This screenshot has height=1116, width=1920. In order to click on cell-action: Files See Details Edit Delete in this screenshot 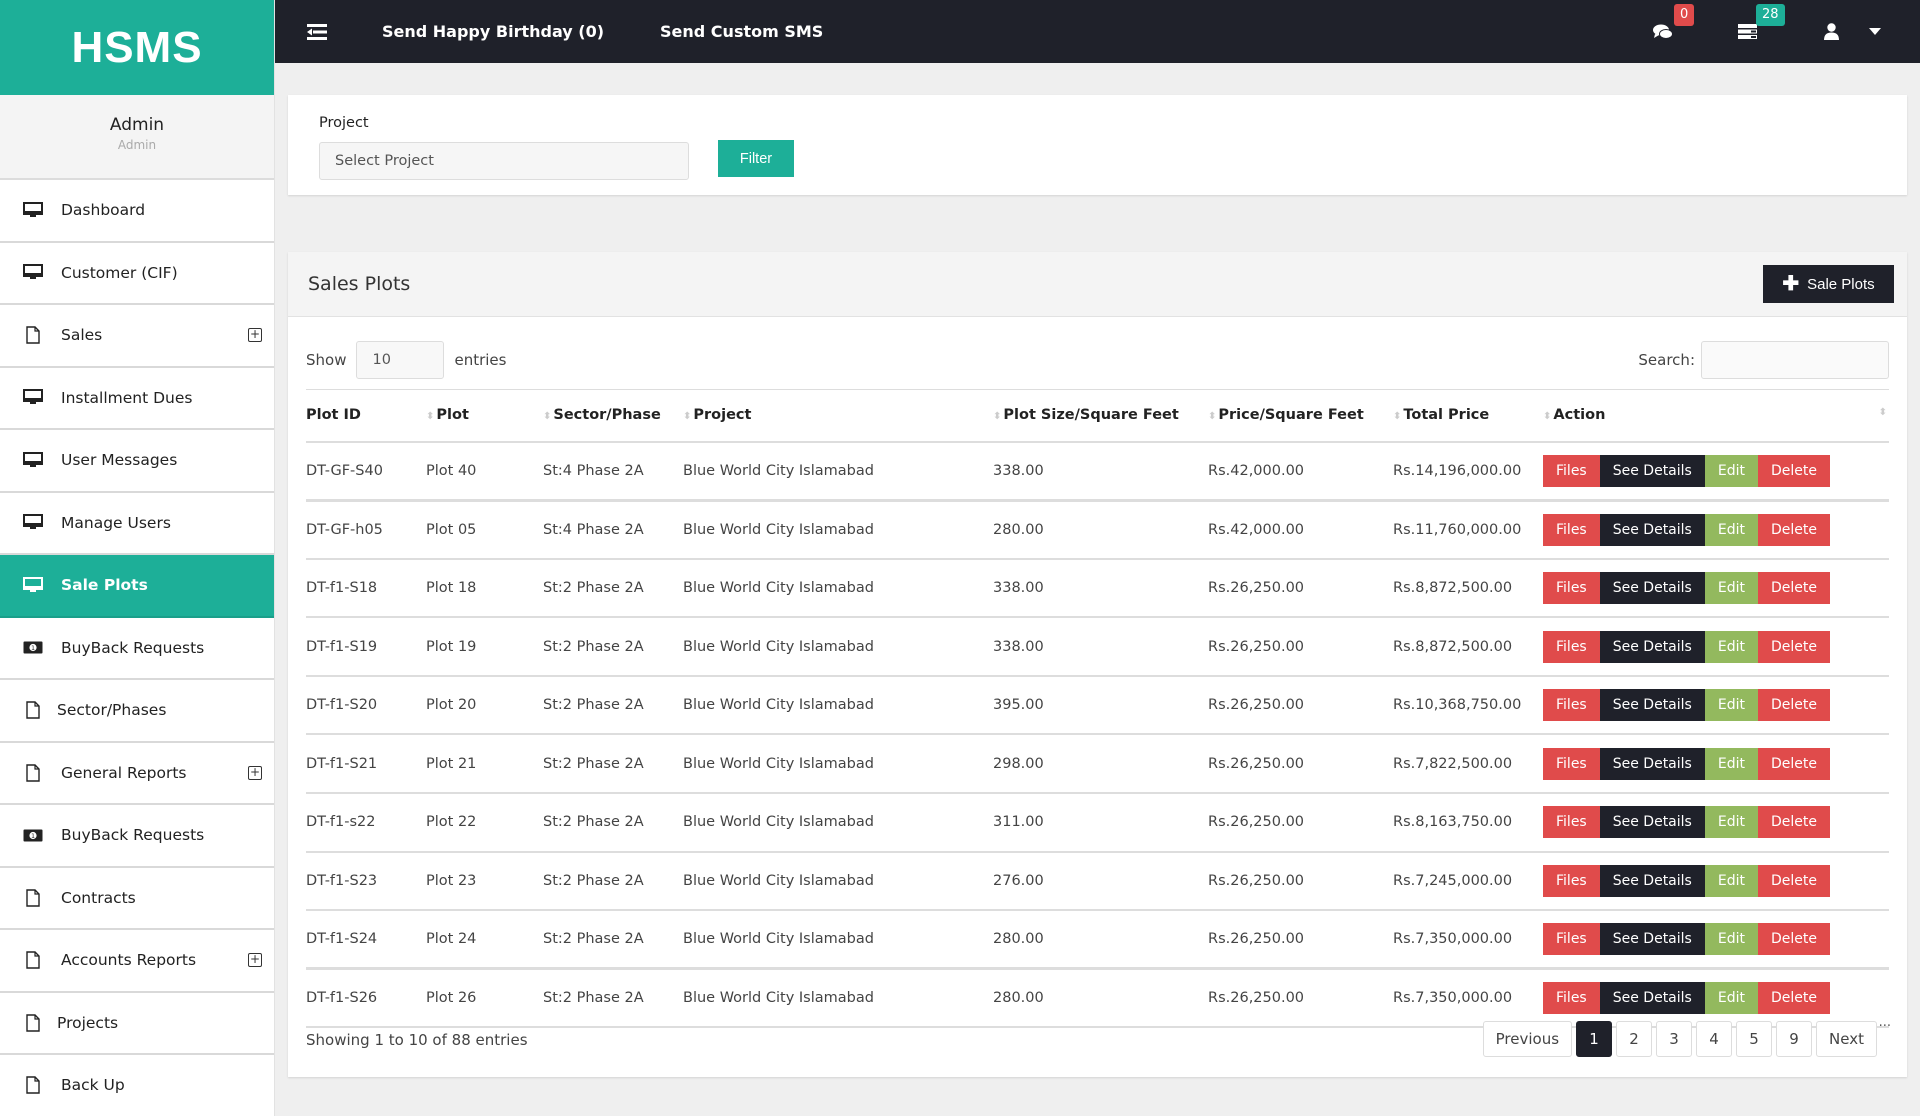, I will do `click(1716, 998)`.